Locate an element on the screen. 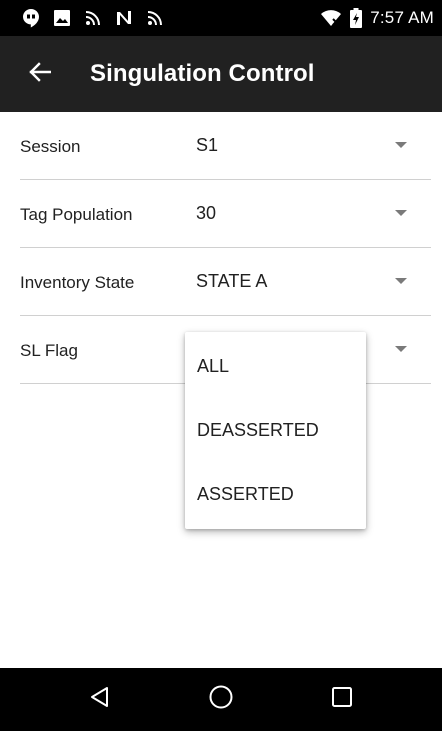 This screenshot has height=731, width=442. nav-back-button is located at coordinates (100, 700).